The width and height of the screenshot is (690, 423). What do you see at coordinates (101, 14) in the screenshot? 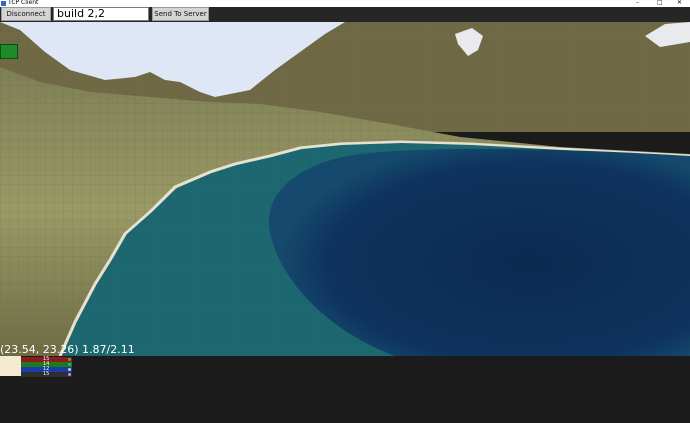
I see `command-input: build 2,2` at bounding box center [101, 14].